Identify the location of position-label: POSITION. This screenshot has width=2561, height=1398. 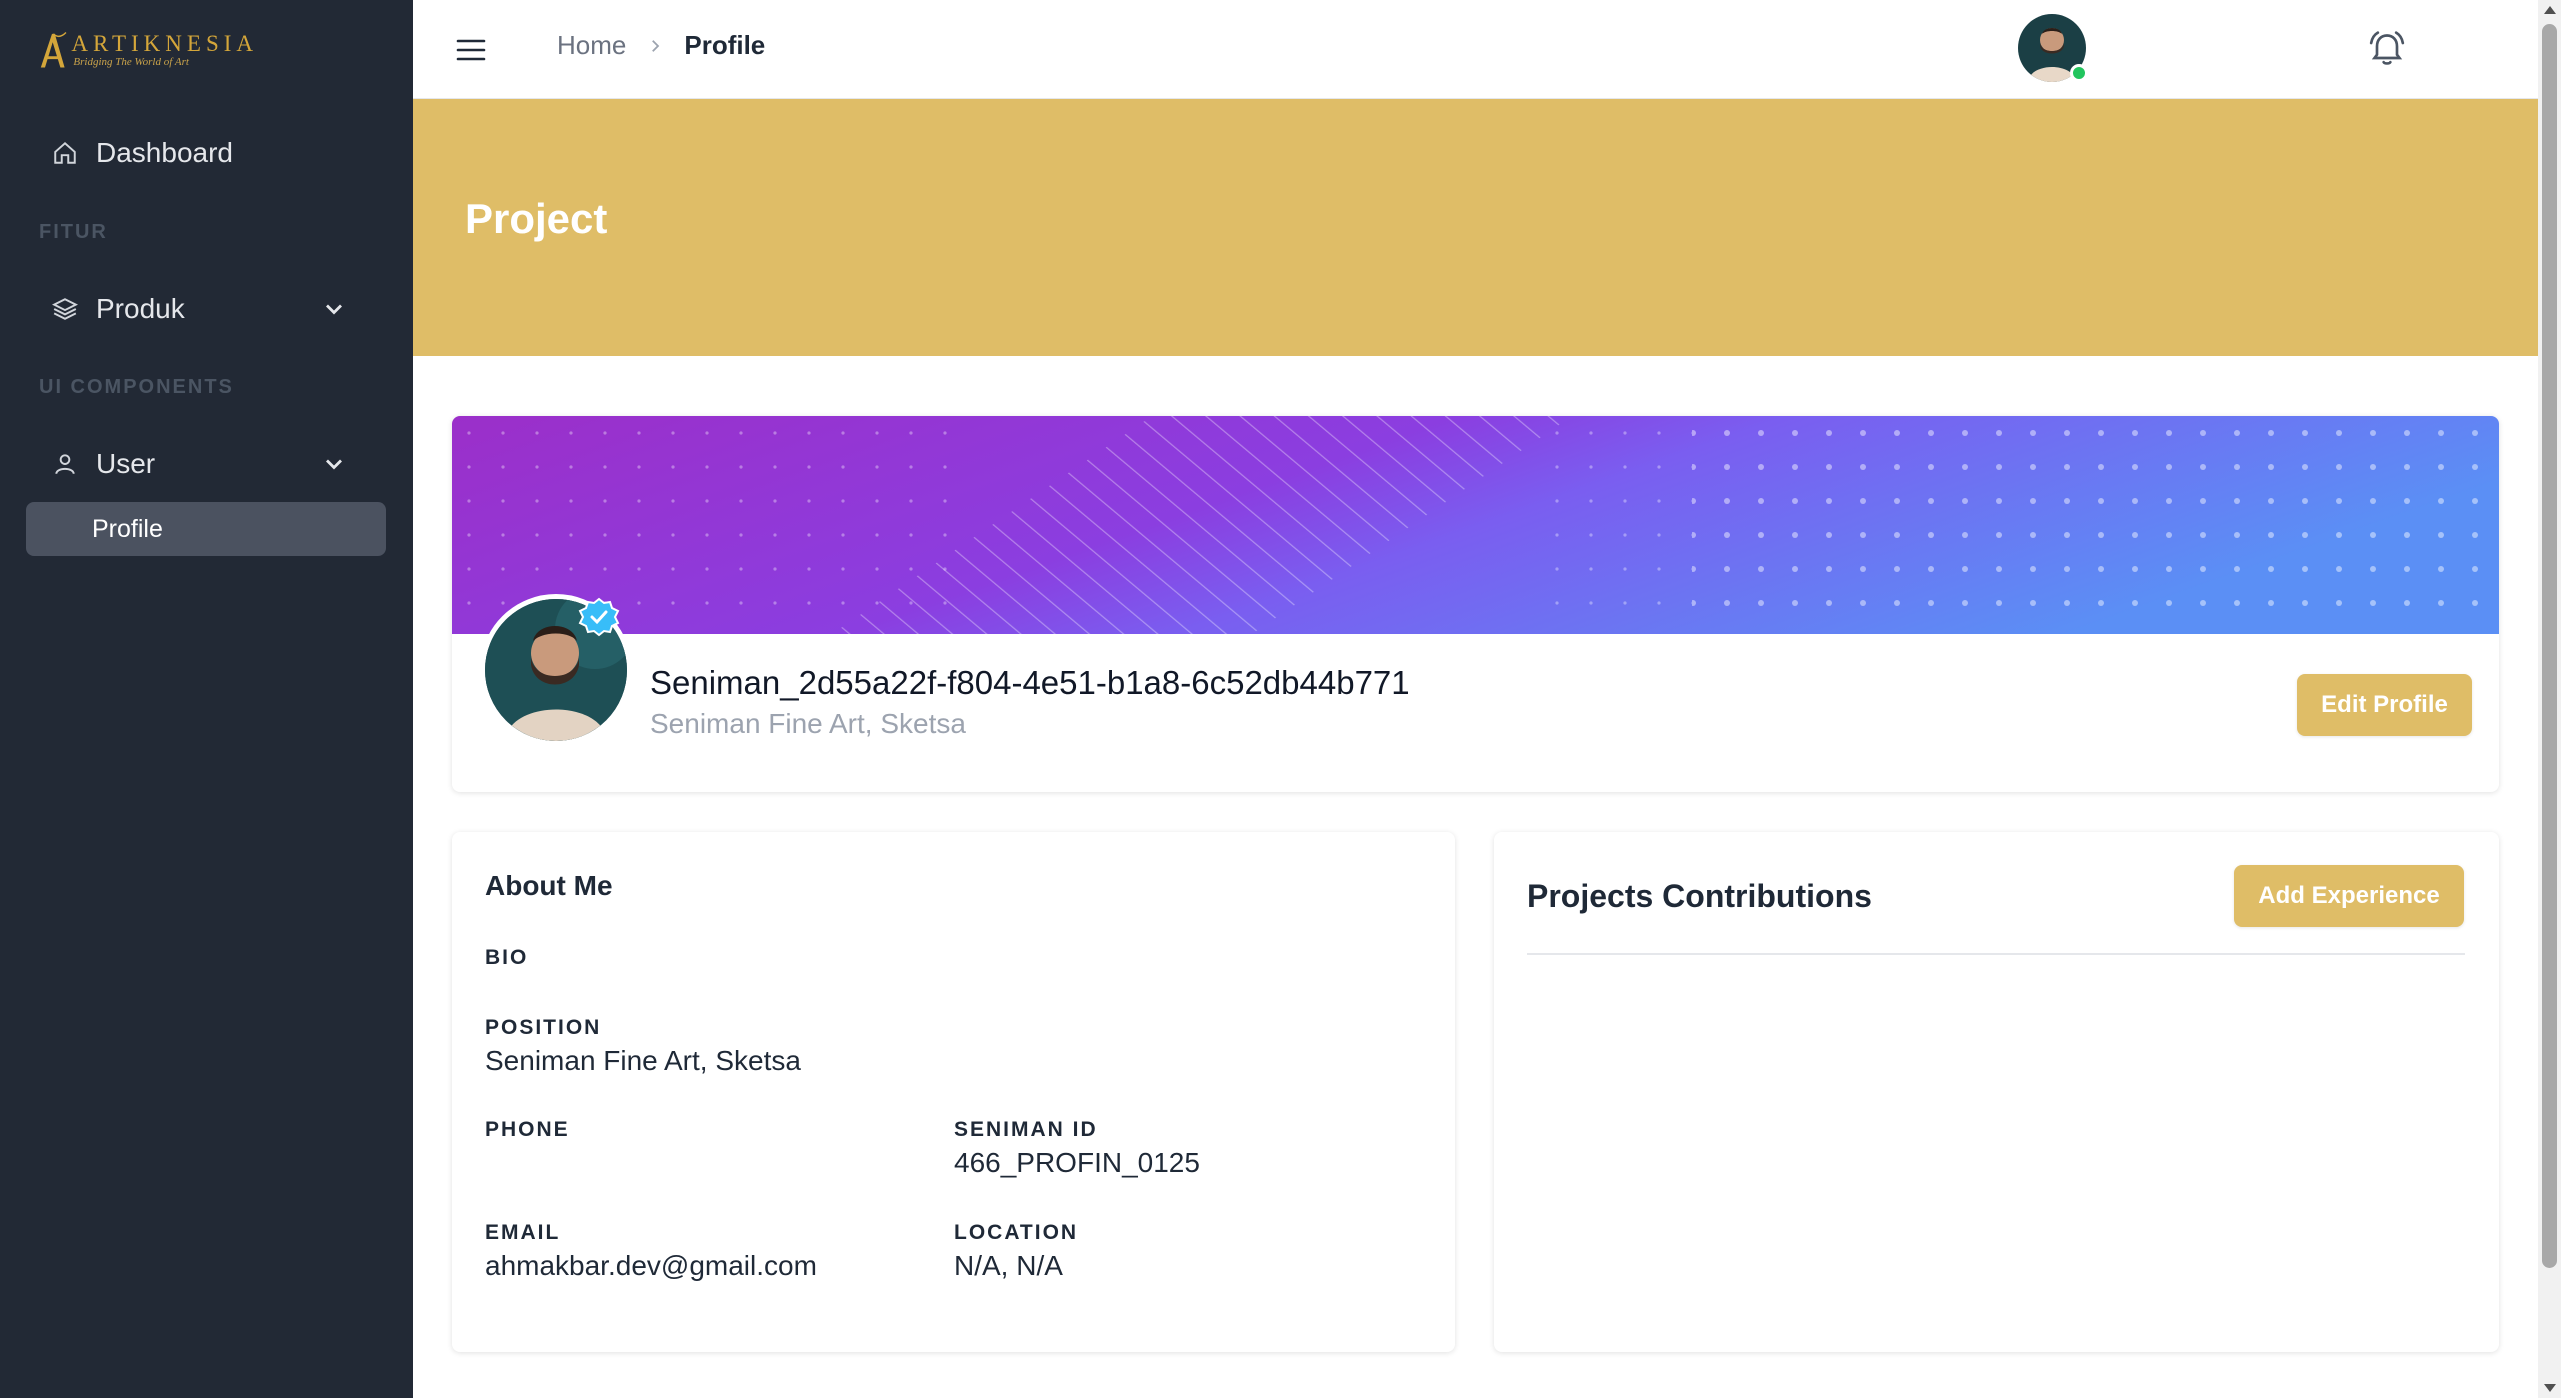
(543, 1027).